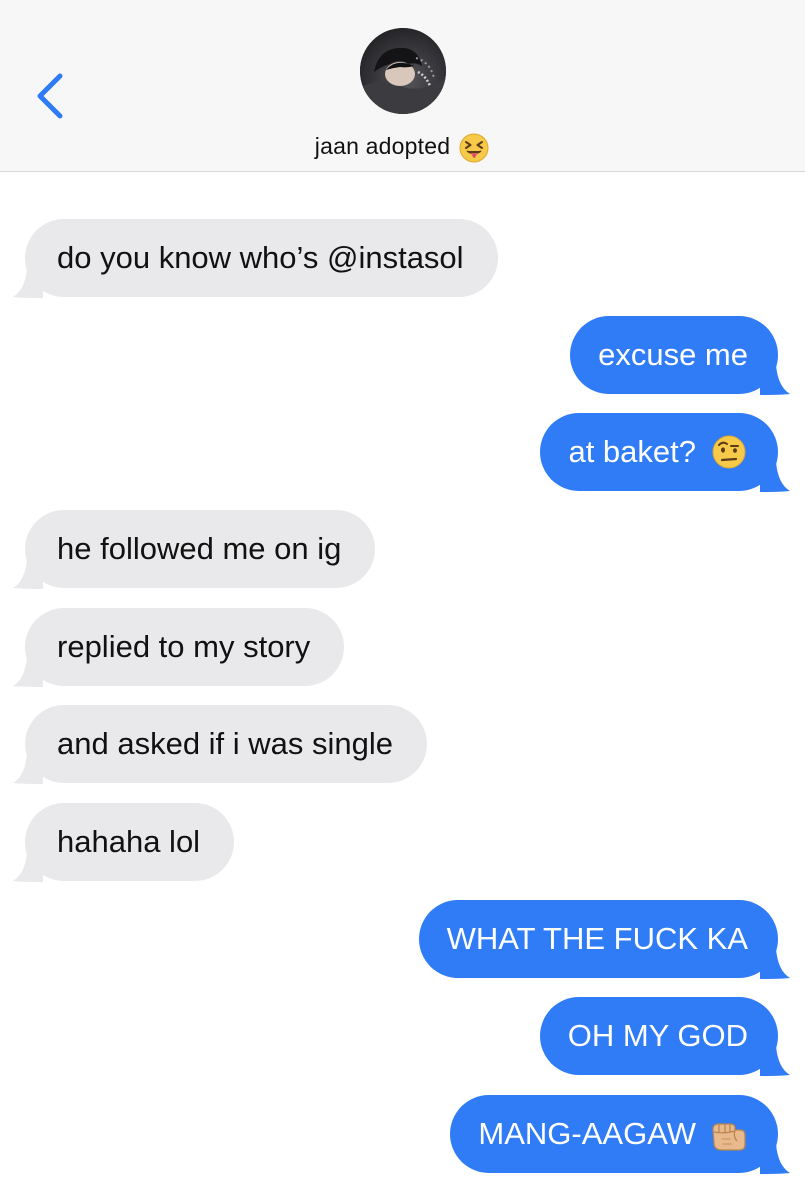  Describe the element at coordinates (260, 257) in the screenshot. I see `message-text: do you know who’s @instasol` at that location.